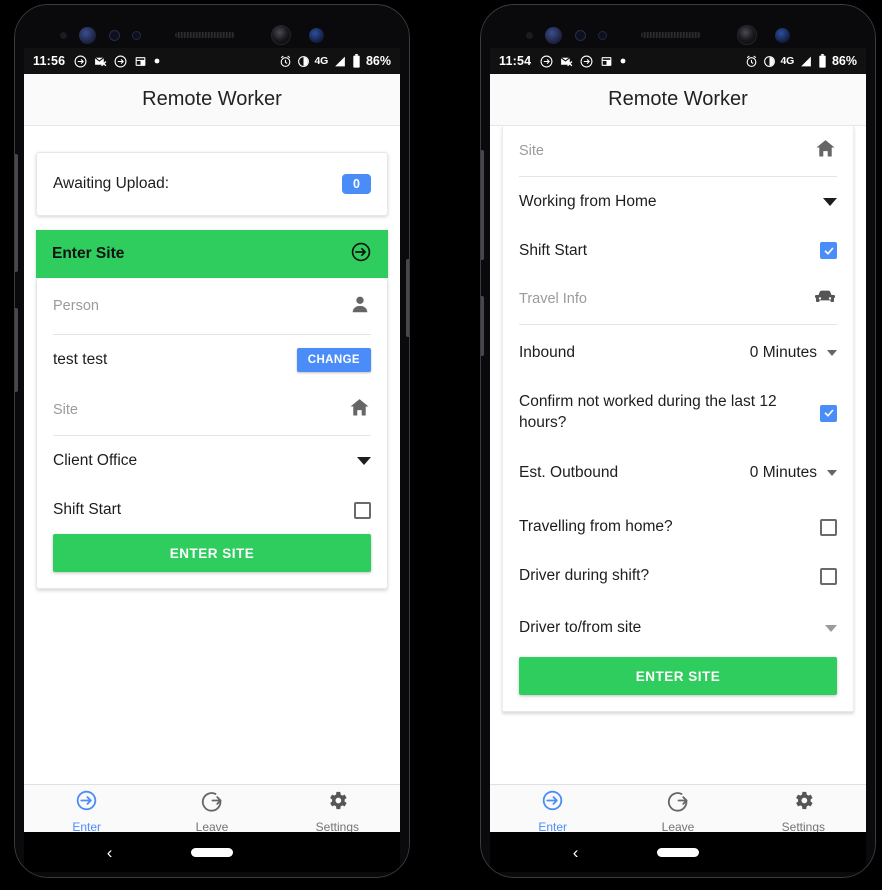 The width and height of the screenshot is (882, 890). I want to click on confirm-not-worked-checkbox, so click(828, 413).